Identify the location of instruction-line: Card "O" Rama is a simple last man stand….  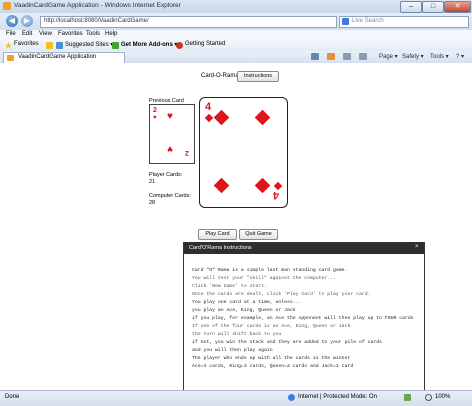
(270, 270).